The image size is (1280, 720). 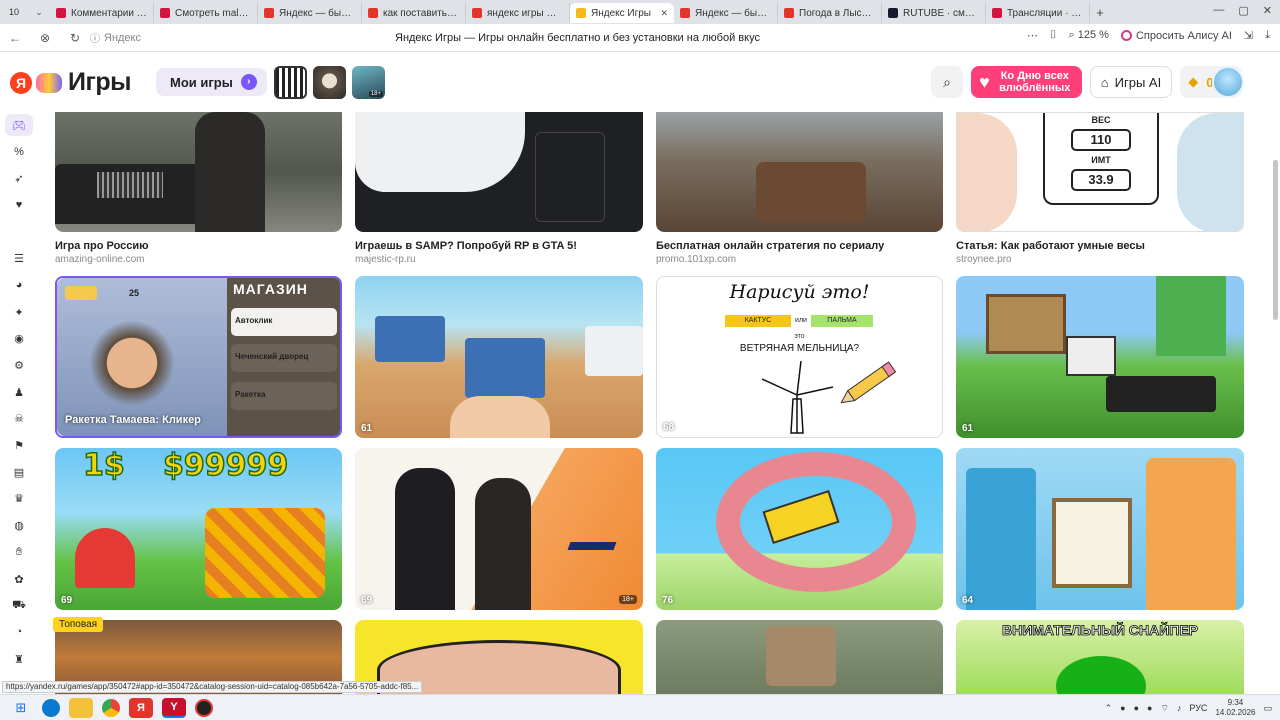 I want to click on valentines-promo-button: ♥ Ко Дню всех влюблённых, so click(x=1026, y=82).